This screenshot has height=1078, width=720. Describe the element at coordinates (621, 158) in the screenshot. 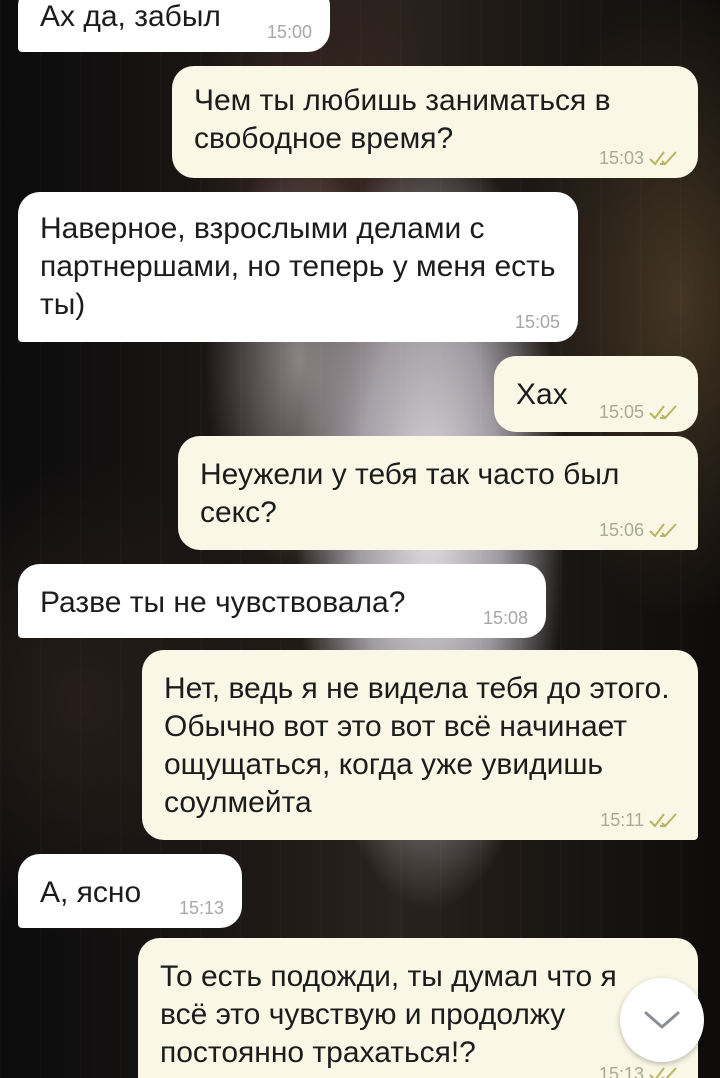

I see `message-time: 15:03` at that location.